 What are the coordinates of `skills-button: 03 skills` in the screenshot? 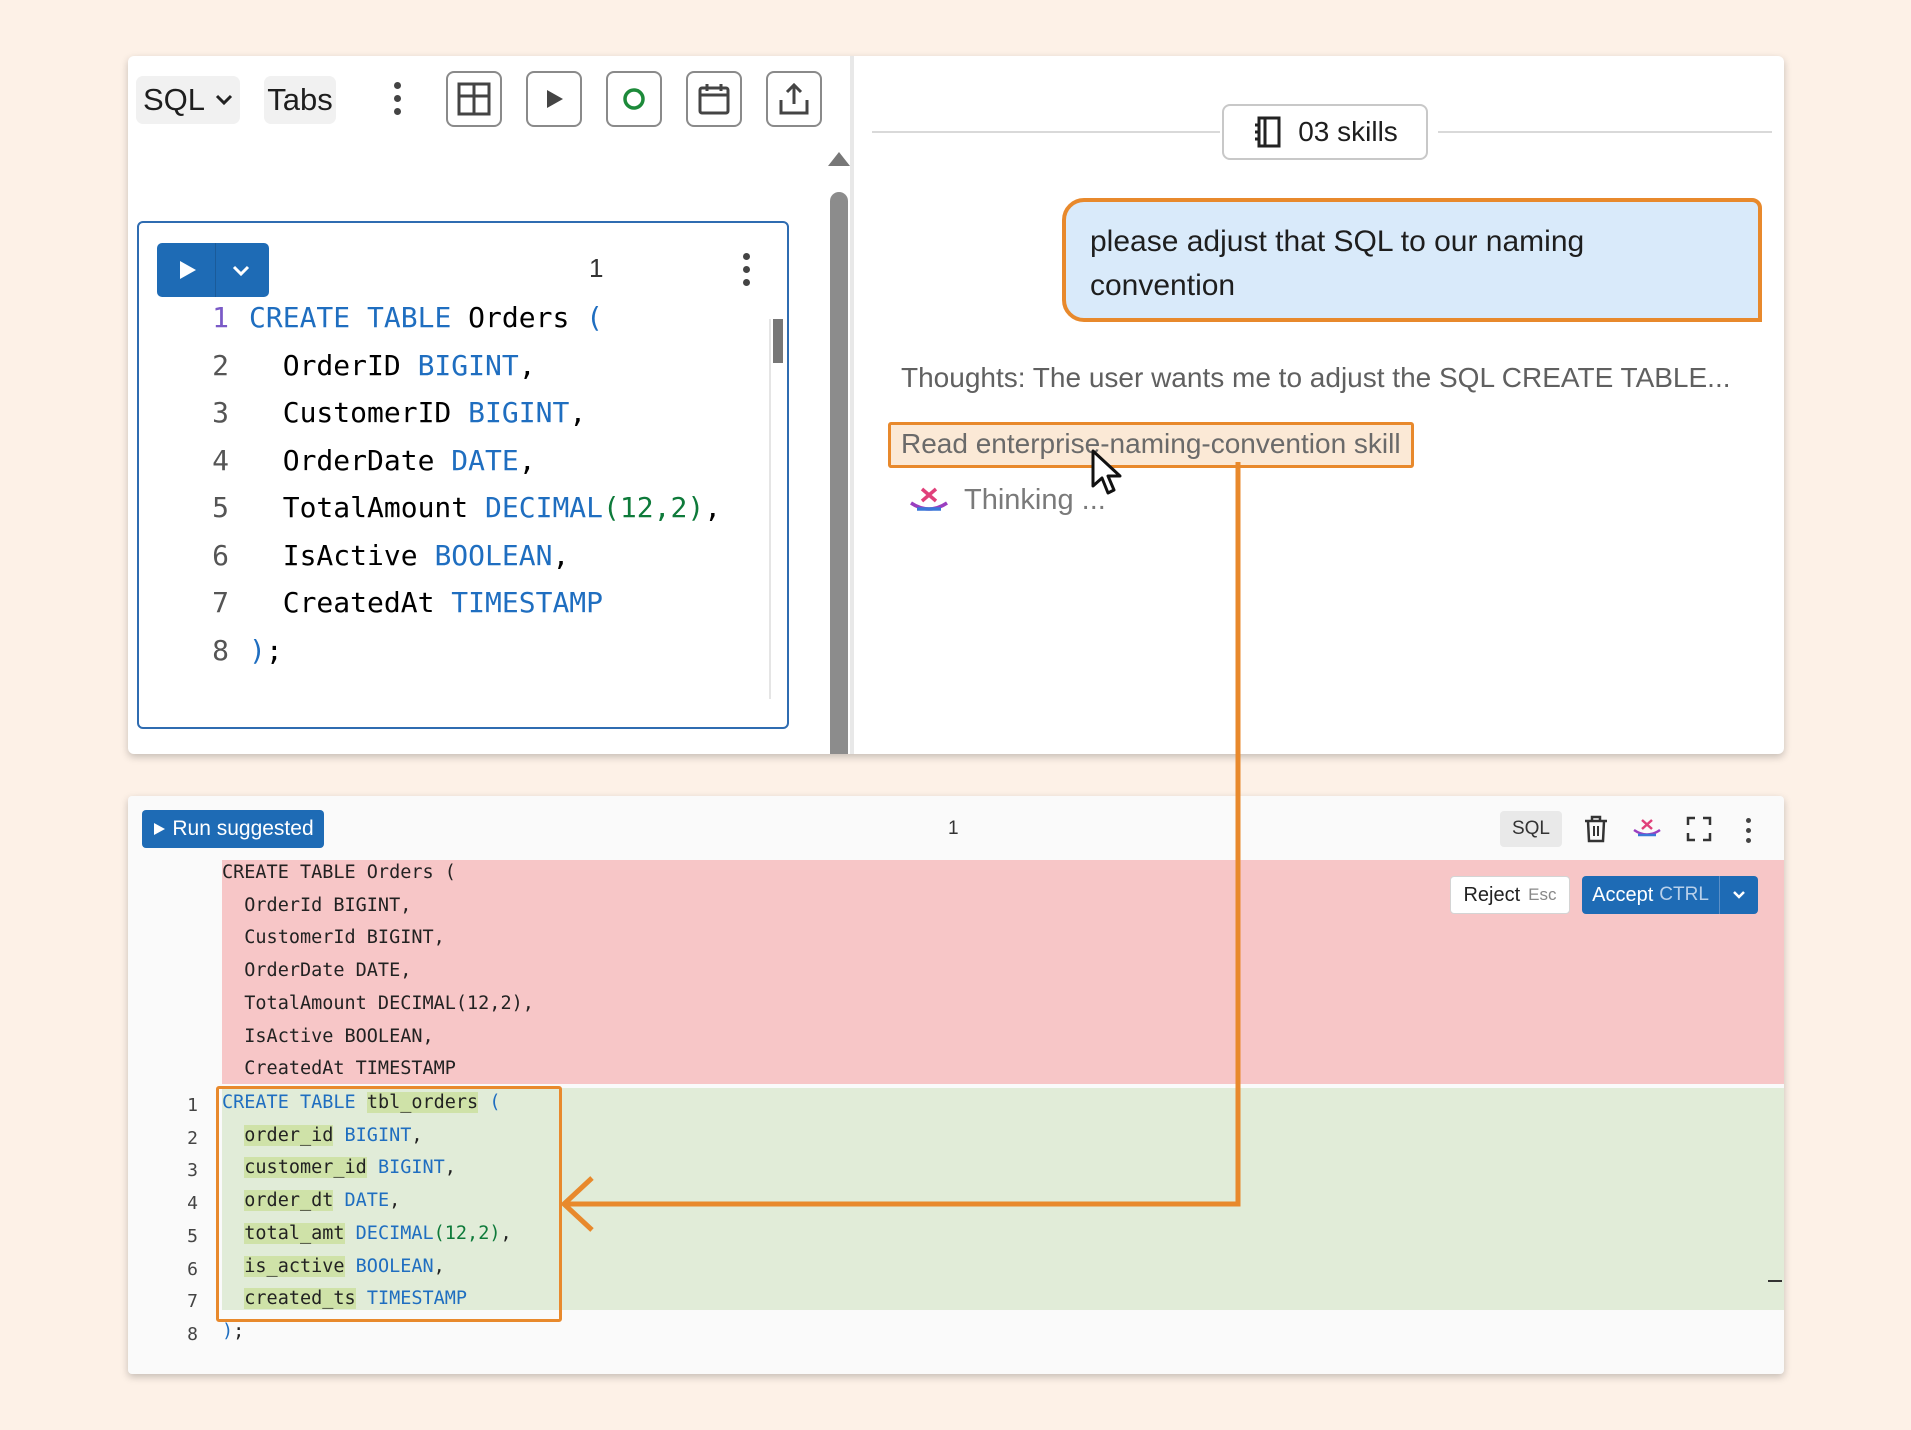 It's located at (1325, 132).